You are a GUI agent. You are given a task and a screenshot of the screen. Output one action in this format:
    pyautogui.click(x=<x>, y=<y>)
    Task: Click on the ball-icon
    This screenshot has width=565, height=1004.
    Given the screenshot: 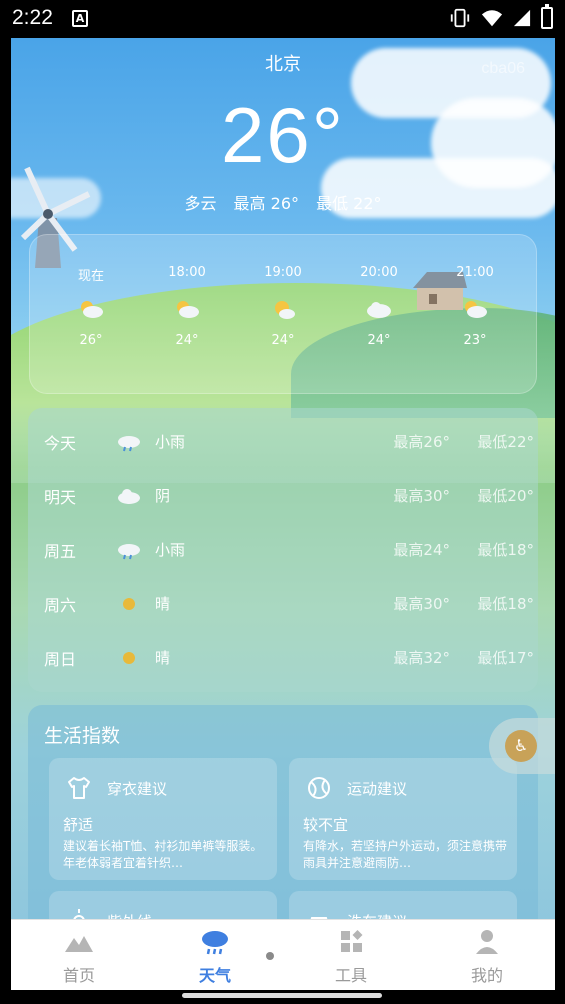 What is the action you would take?
    pyautogui.click(x=319, y=788)
    